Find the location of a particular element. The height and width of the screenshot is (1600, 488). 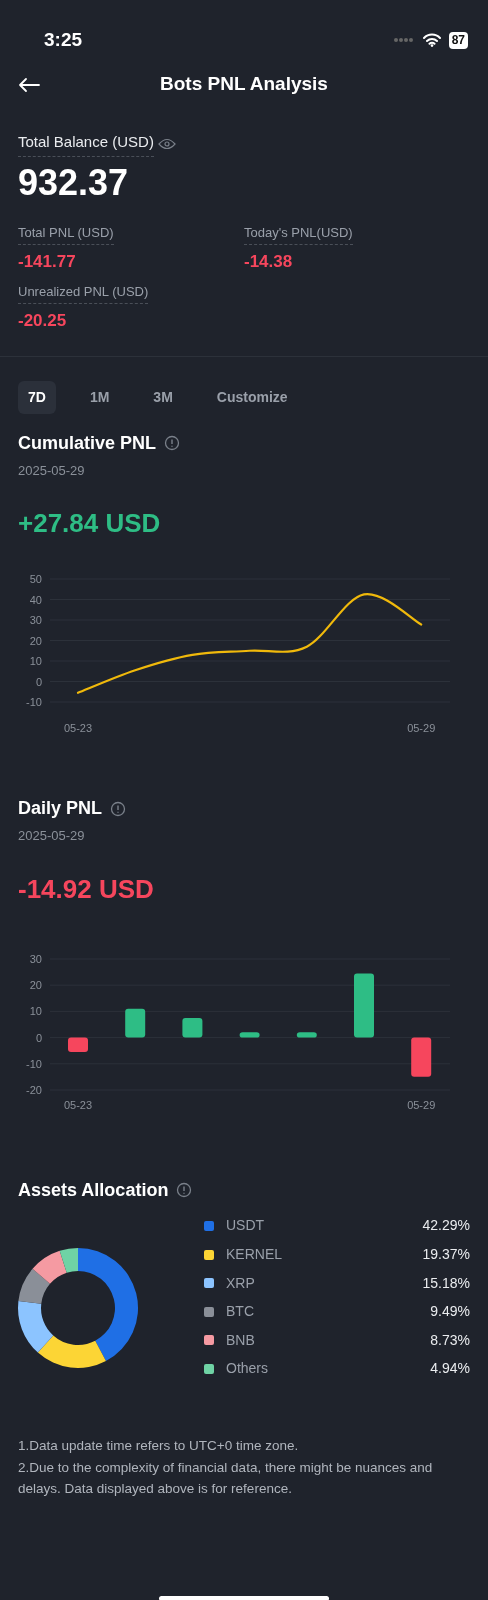

section-title: Cumulative PNL is located at coordinates (87, 443).